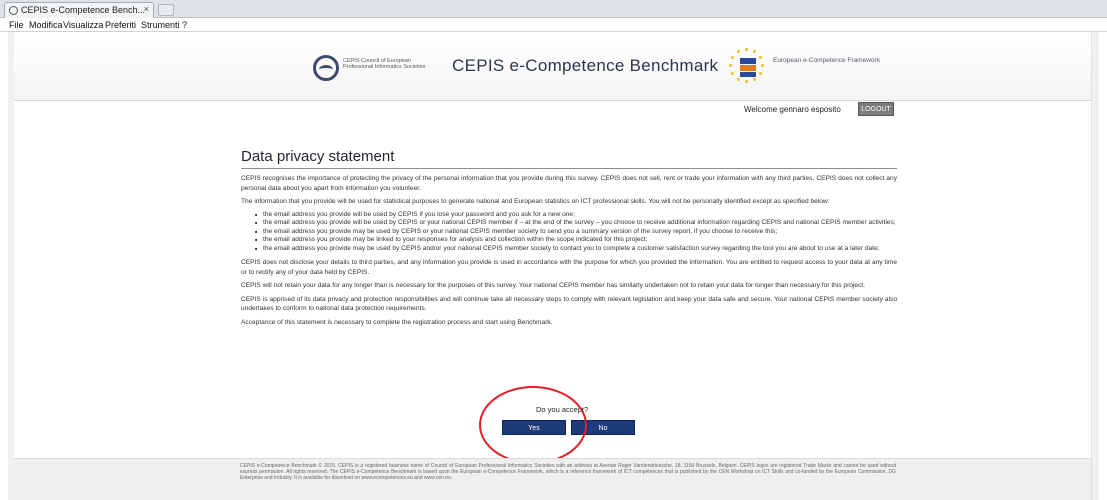 The height and width of the screenshot is (500, 1107). I want to click on menu-file: File, so click(16, 25).